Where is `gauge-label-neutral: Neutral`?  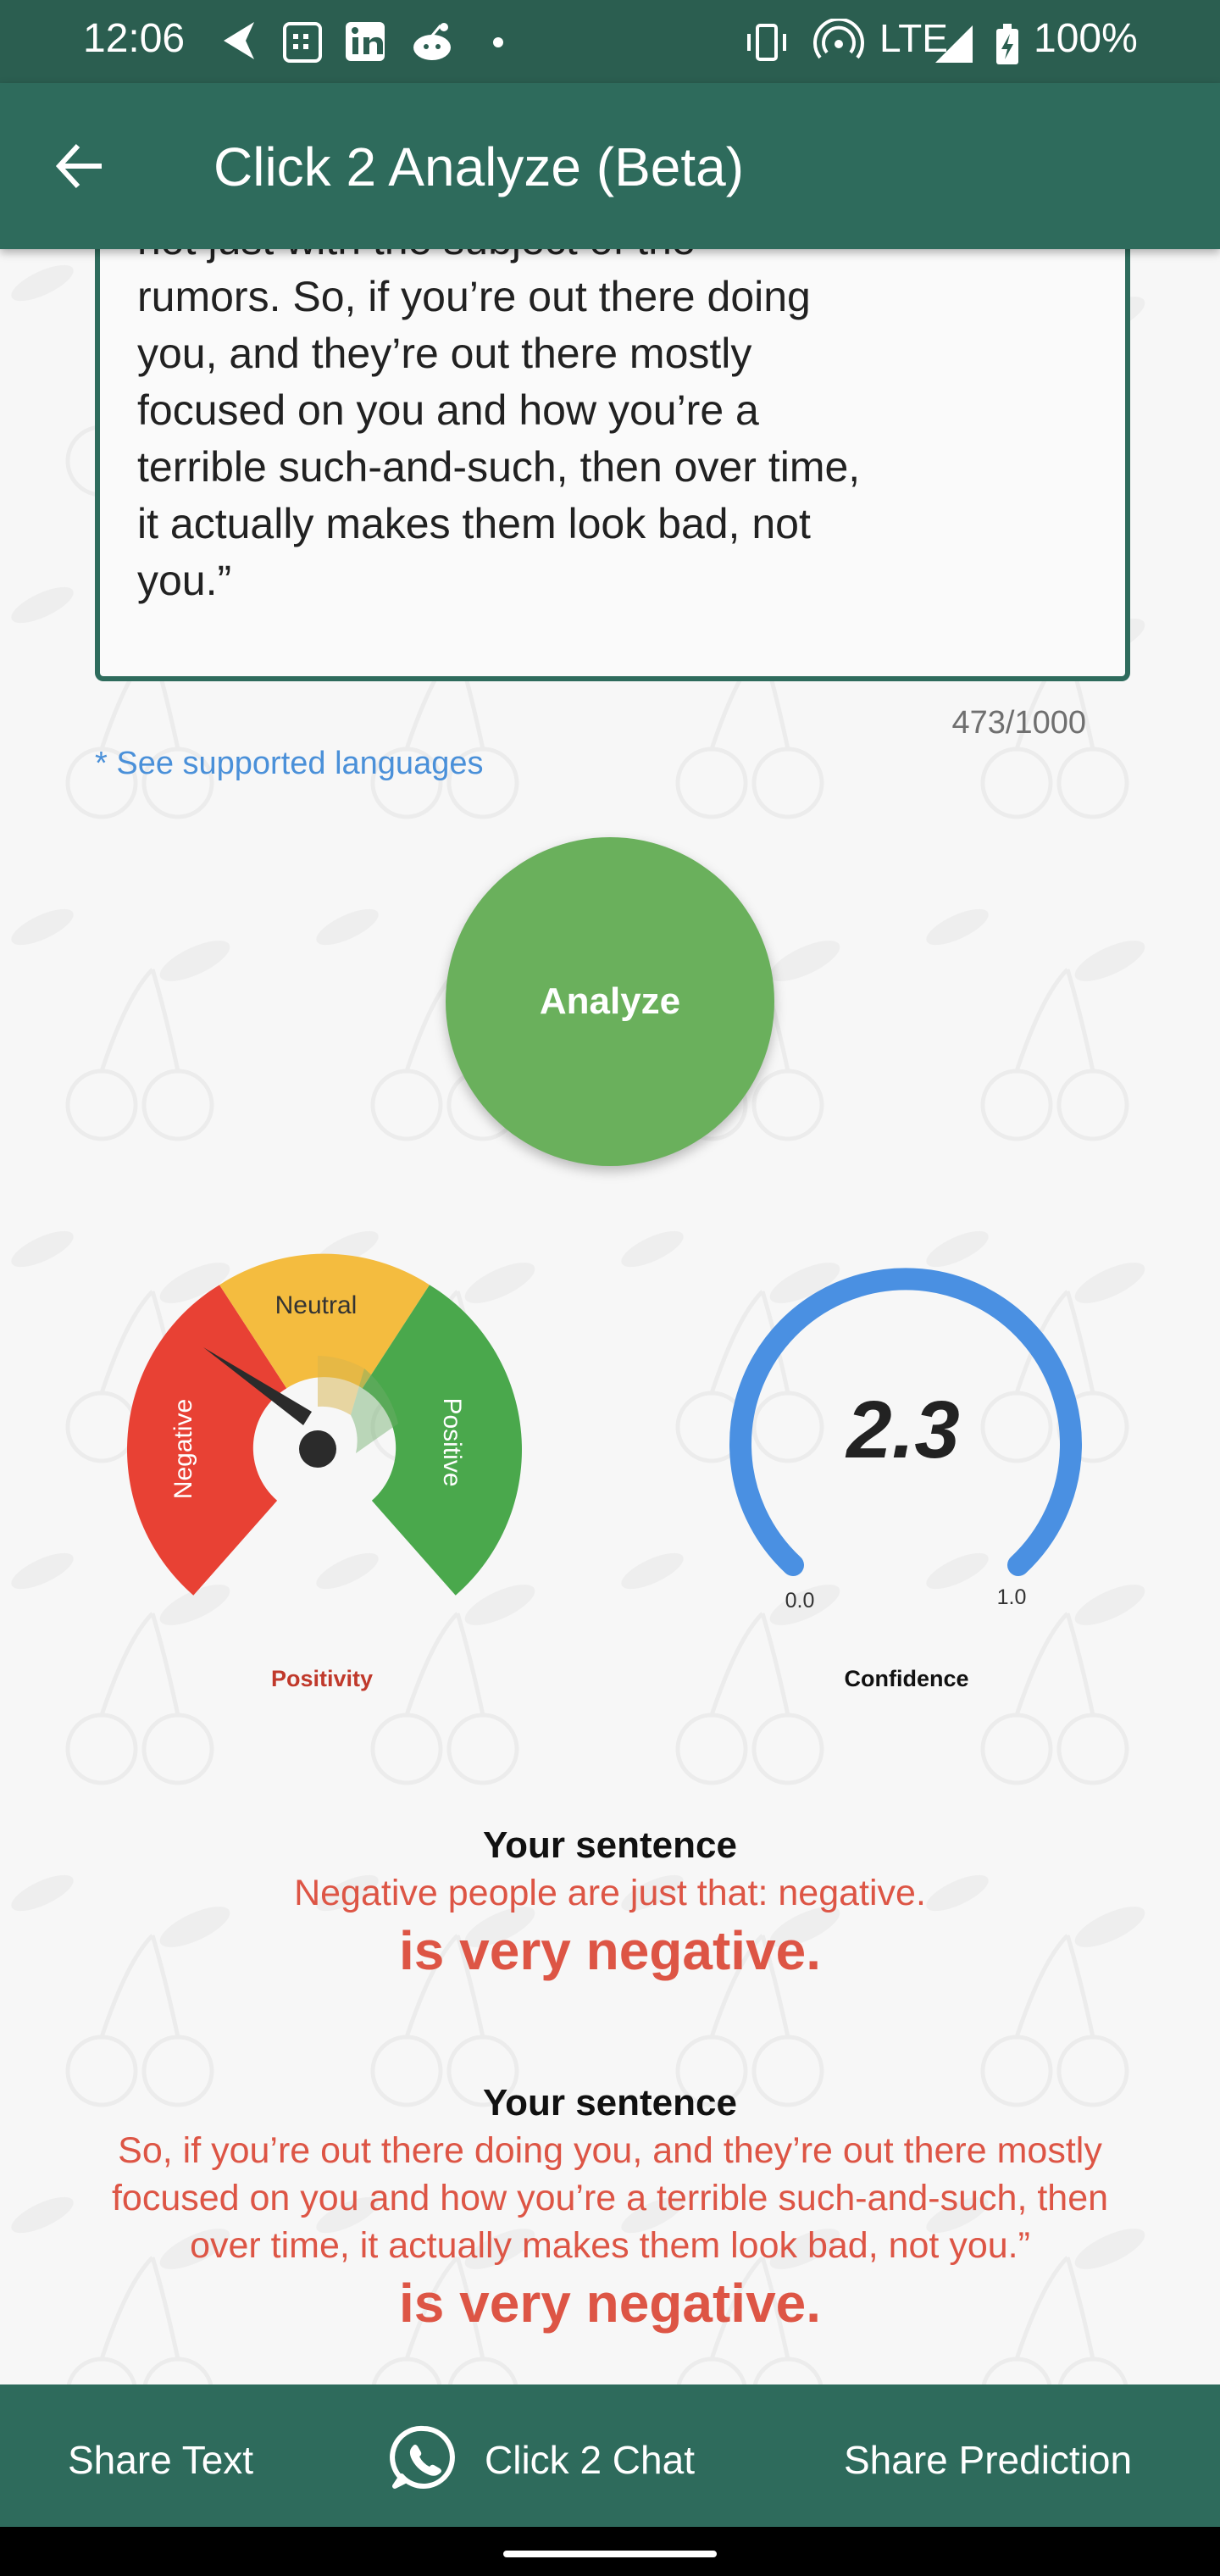
gauge-label-neutral: Neutral is located at coordinates (316, 1305).